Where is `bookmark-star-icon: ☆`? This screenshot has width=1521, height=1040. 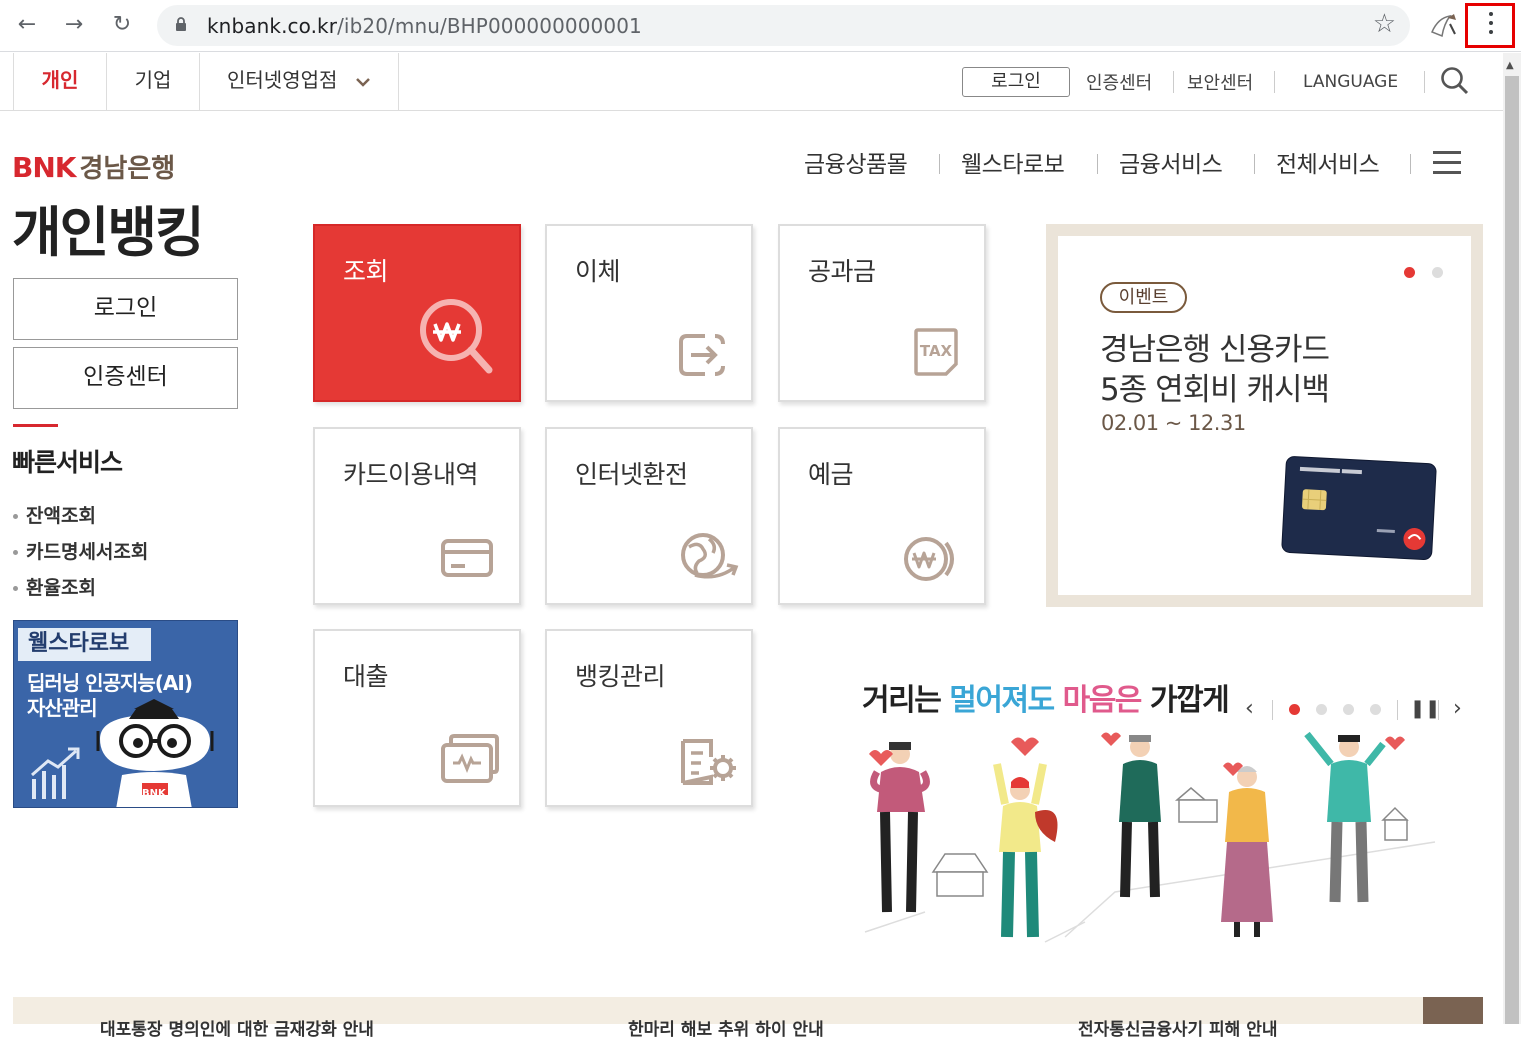
bookmark-star-icon: ☆ is located at coordinates (1384, 24).